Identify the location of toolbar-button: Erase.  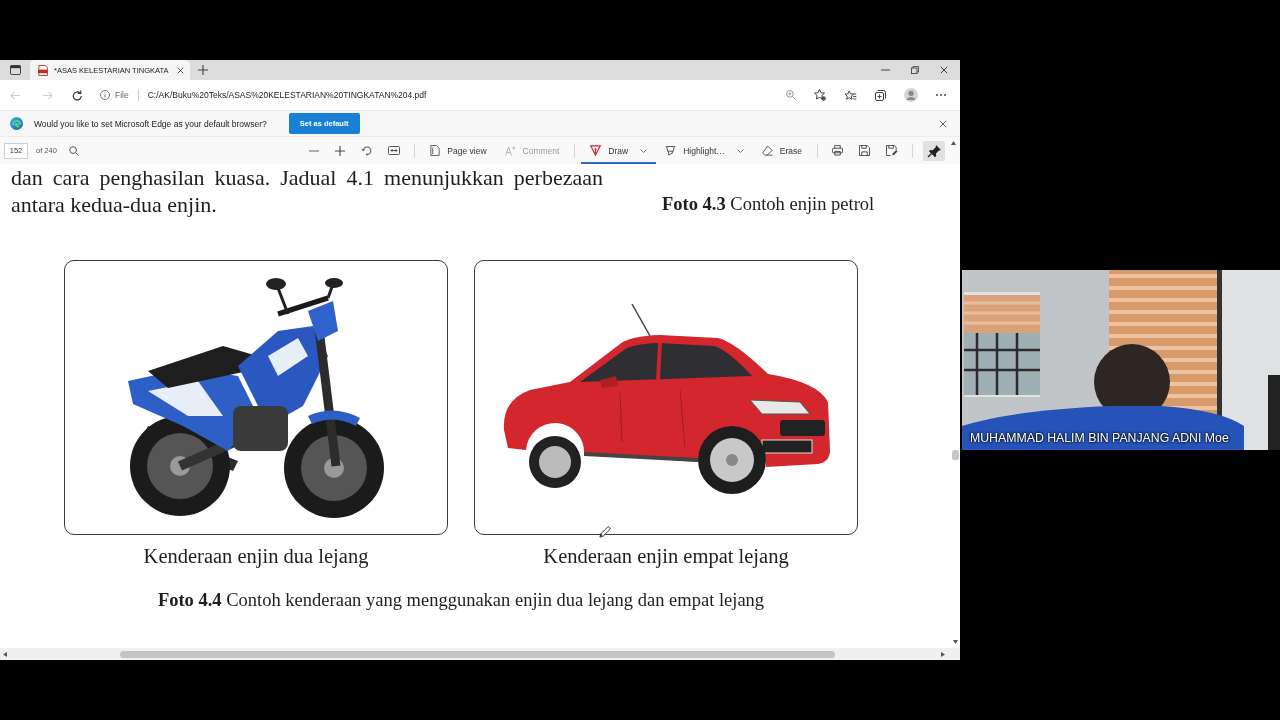
(781, 150).